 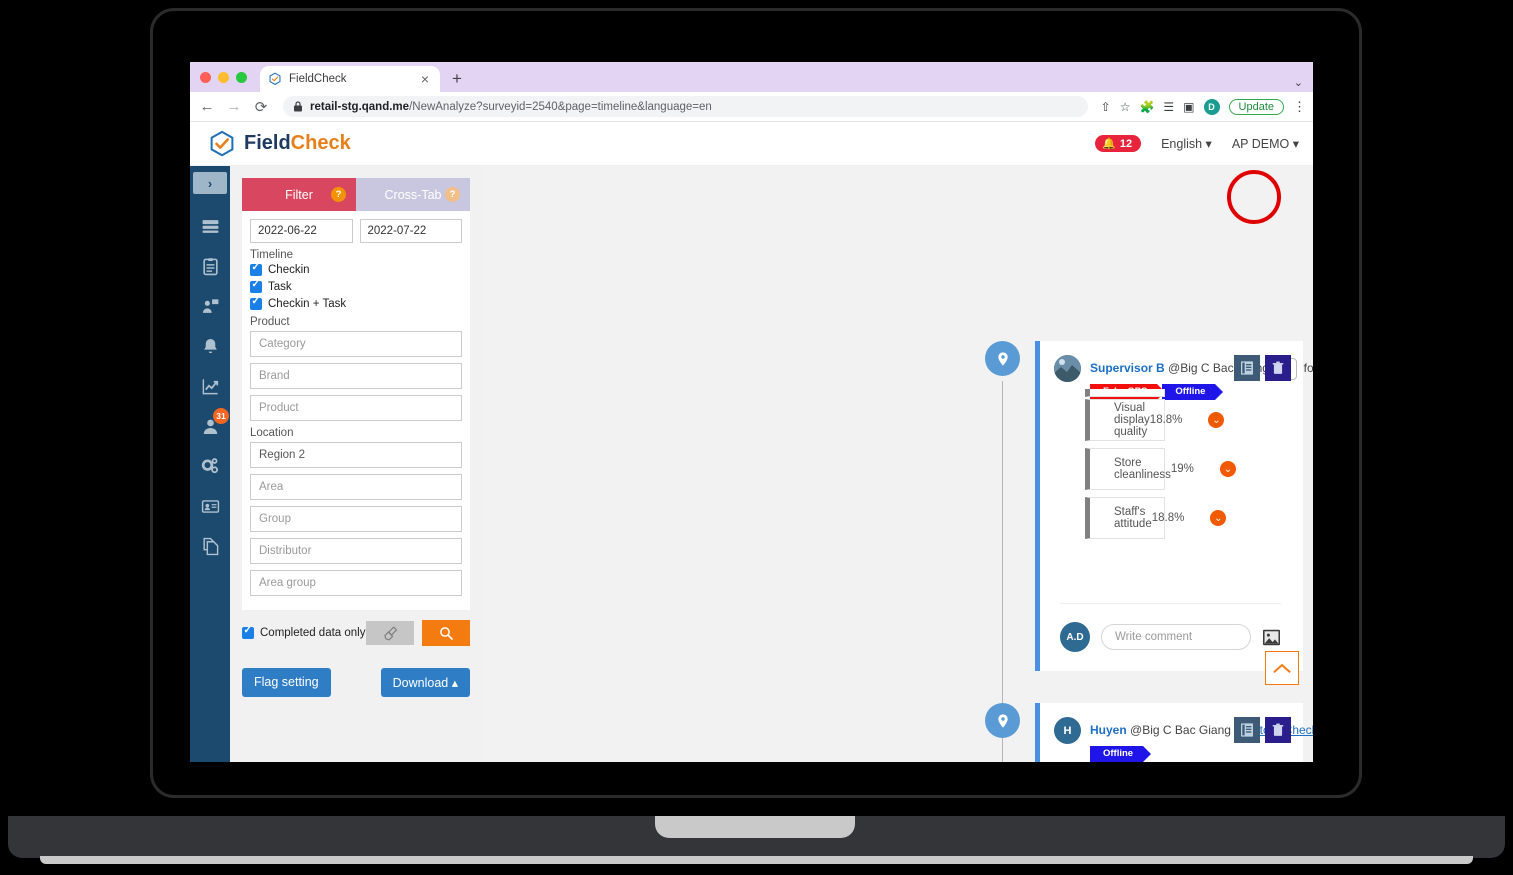 I want to click on bookmark-star-icon: ☆, so click(x=1125, y=107).